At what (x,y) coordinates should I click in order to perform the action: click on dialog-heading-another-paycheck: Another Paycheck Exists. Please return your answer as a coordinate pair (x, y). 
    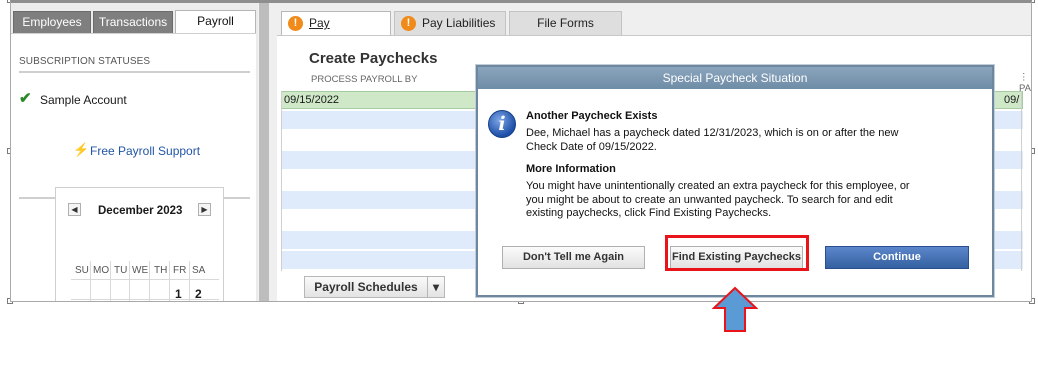
    Looking at the image, I should click on (592, 116).